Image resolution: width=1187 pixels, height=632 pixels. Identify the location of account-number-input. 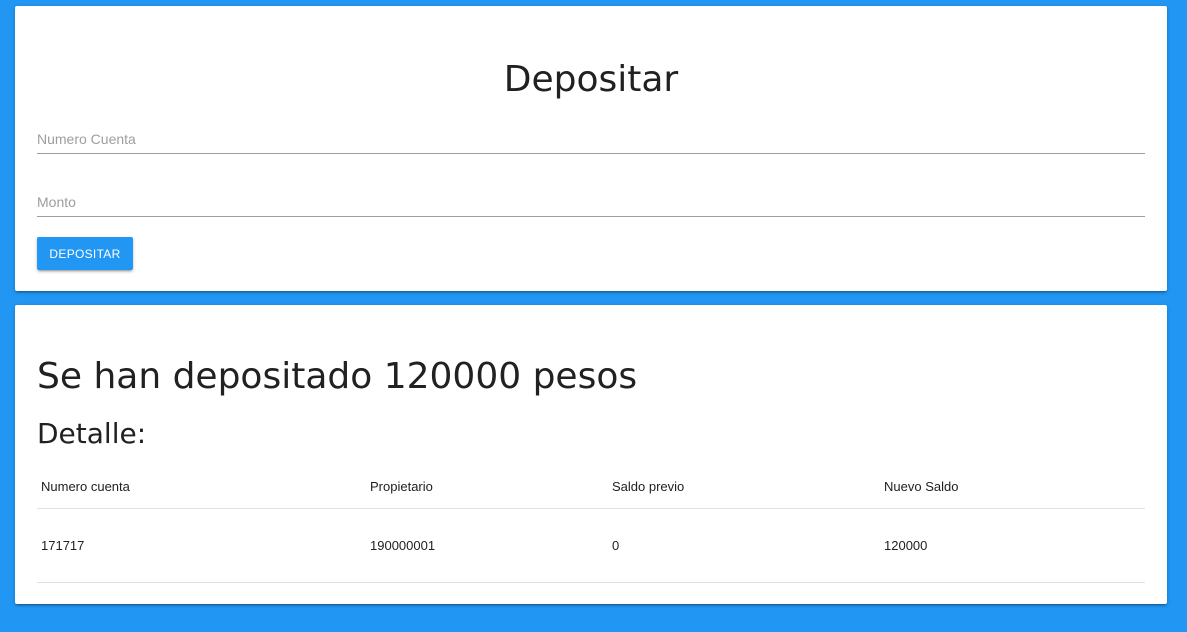
(591, 139).